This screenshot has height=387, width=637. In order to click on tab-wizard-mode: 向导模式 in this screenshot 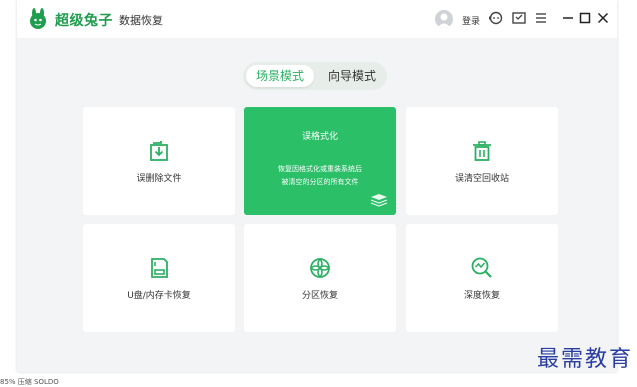, I will do `click(352, 76)`.